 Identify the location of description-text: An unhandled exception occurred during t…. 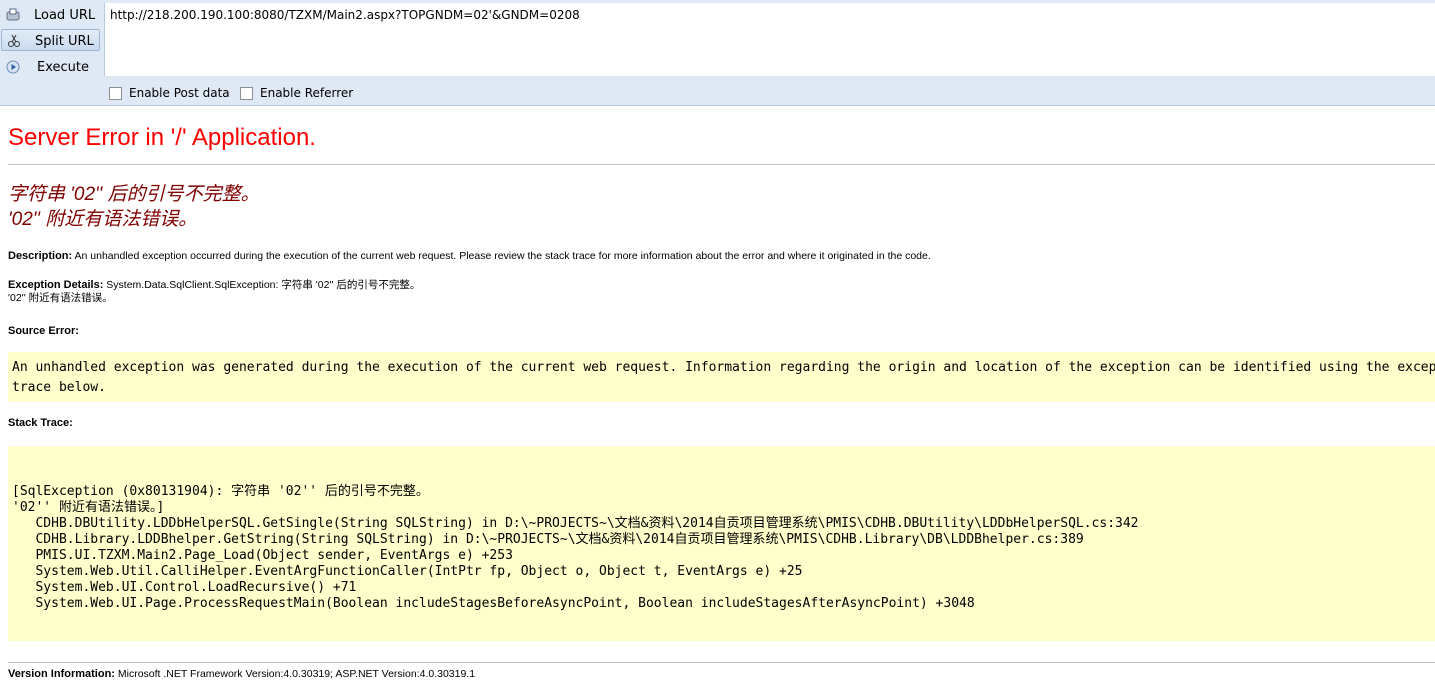
(501, 256).